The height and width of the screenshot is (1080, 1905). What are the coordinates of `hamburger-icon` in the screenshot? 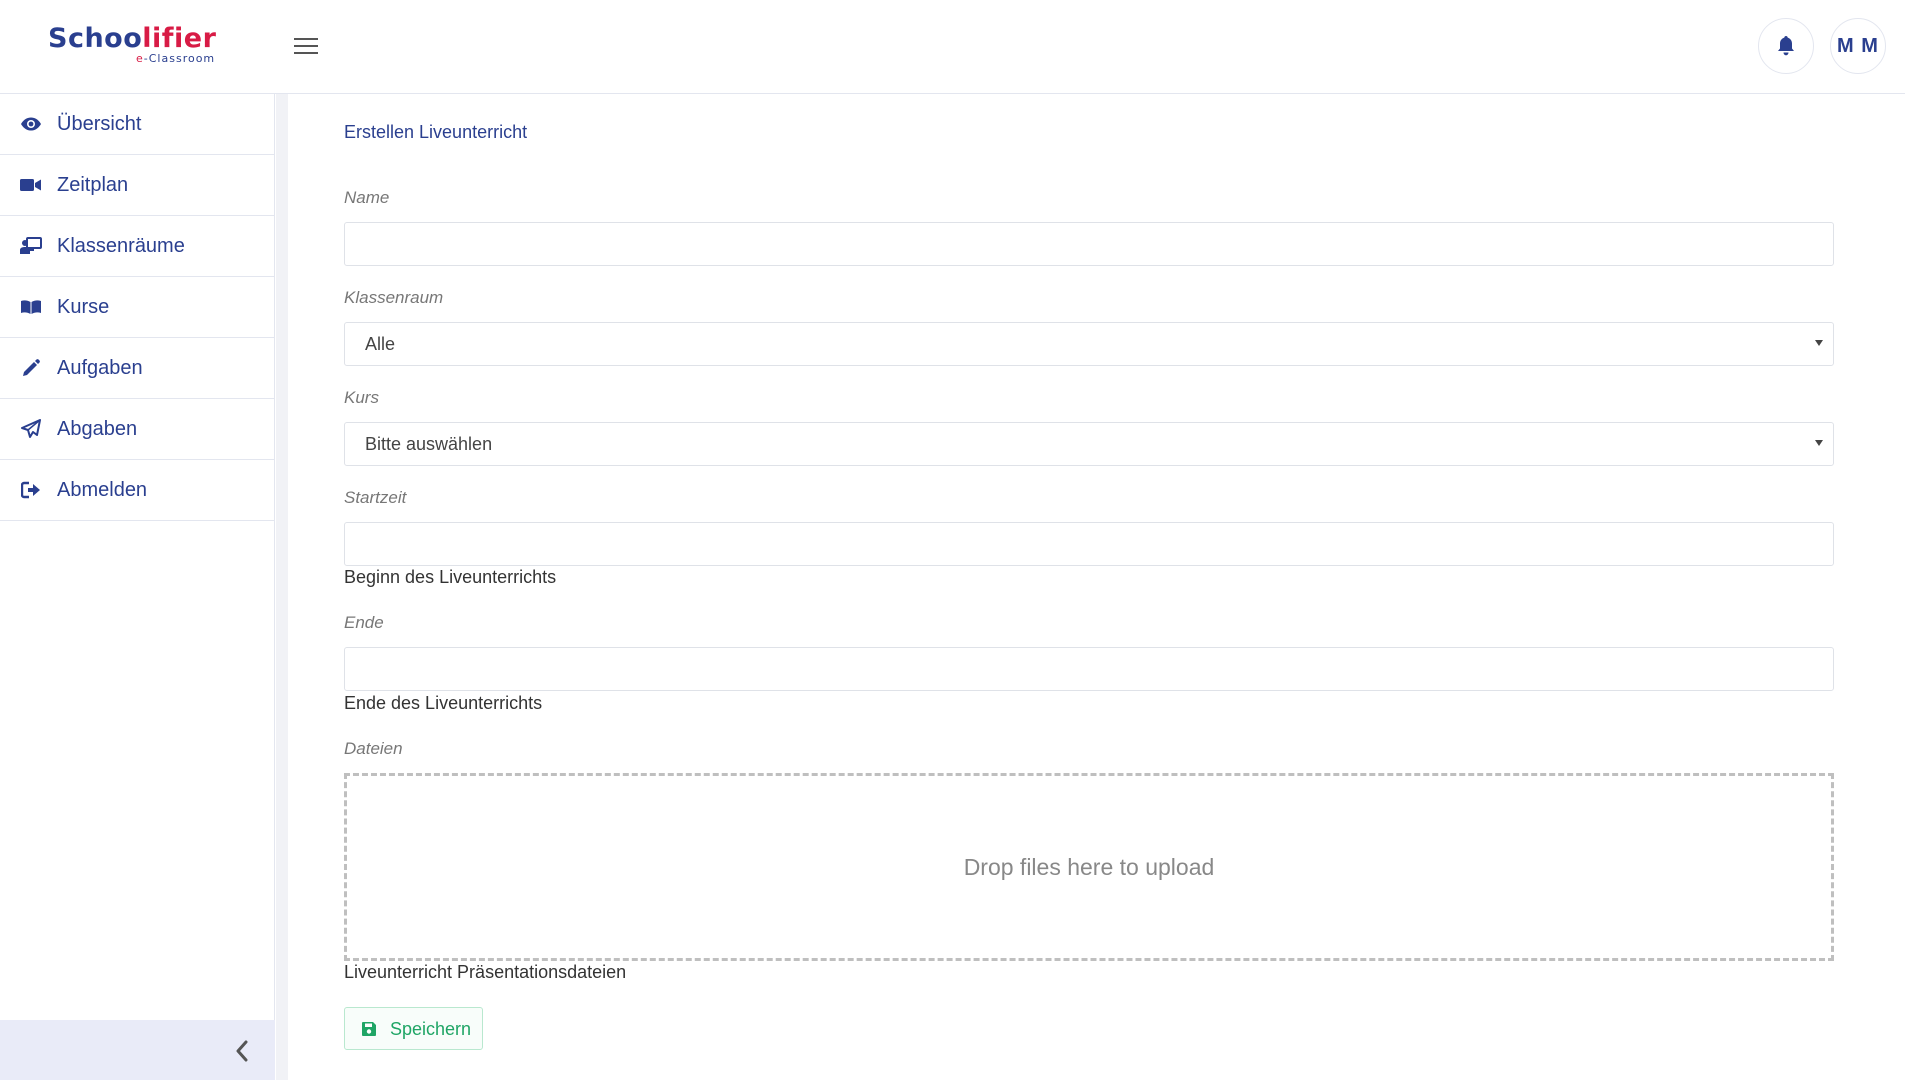 It's located at (306, 39).